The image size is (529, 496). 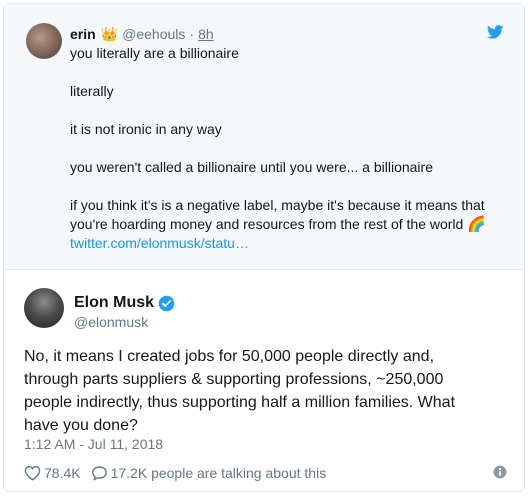 I want to click on author-handle: @elonmusk, so click(x=111, y=322).